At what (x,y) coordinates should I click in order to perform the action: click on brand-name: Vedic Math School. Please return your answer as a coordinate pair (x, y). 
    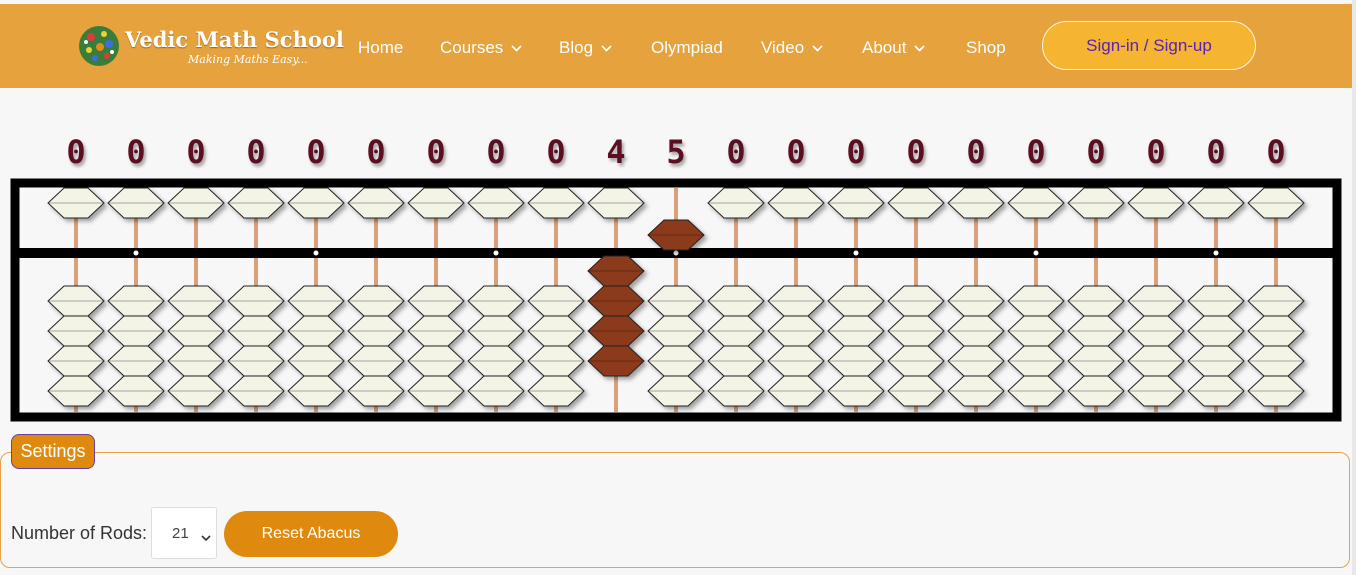
    Looking at the image, I should click on (234, 39).